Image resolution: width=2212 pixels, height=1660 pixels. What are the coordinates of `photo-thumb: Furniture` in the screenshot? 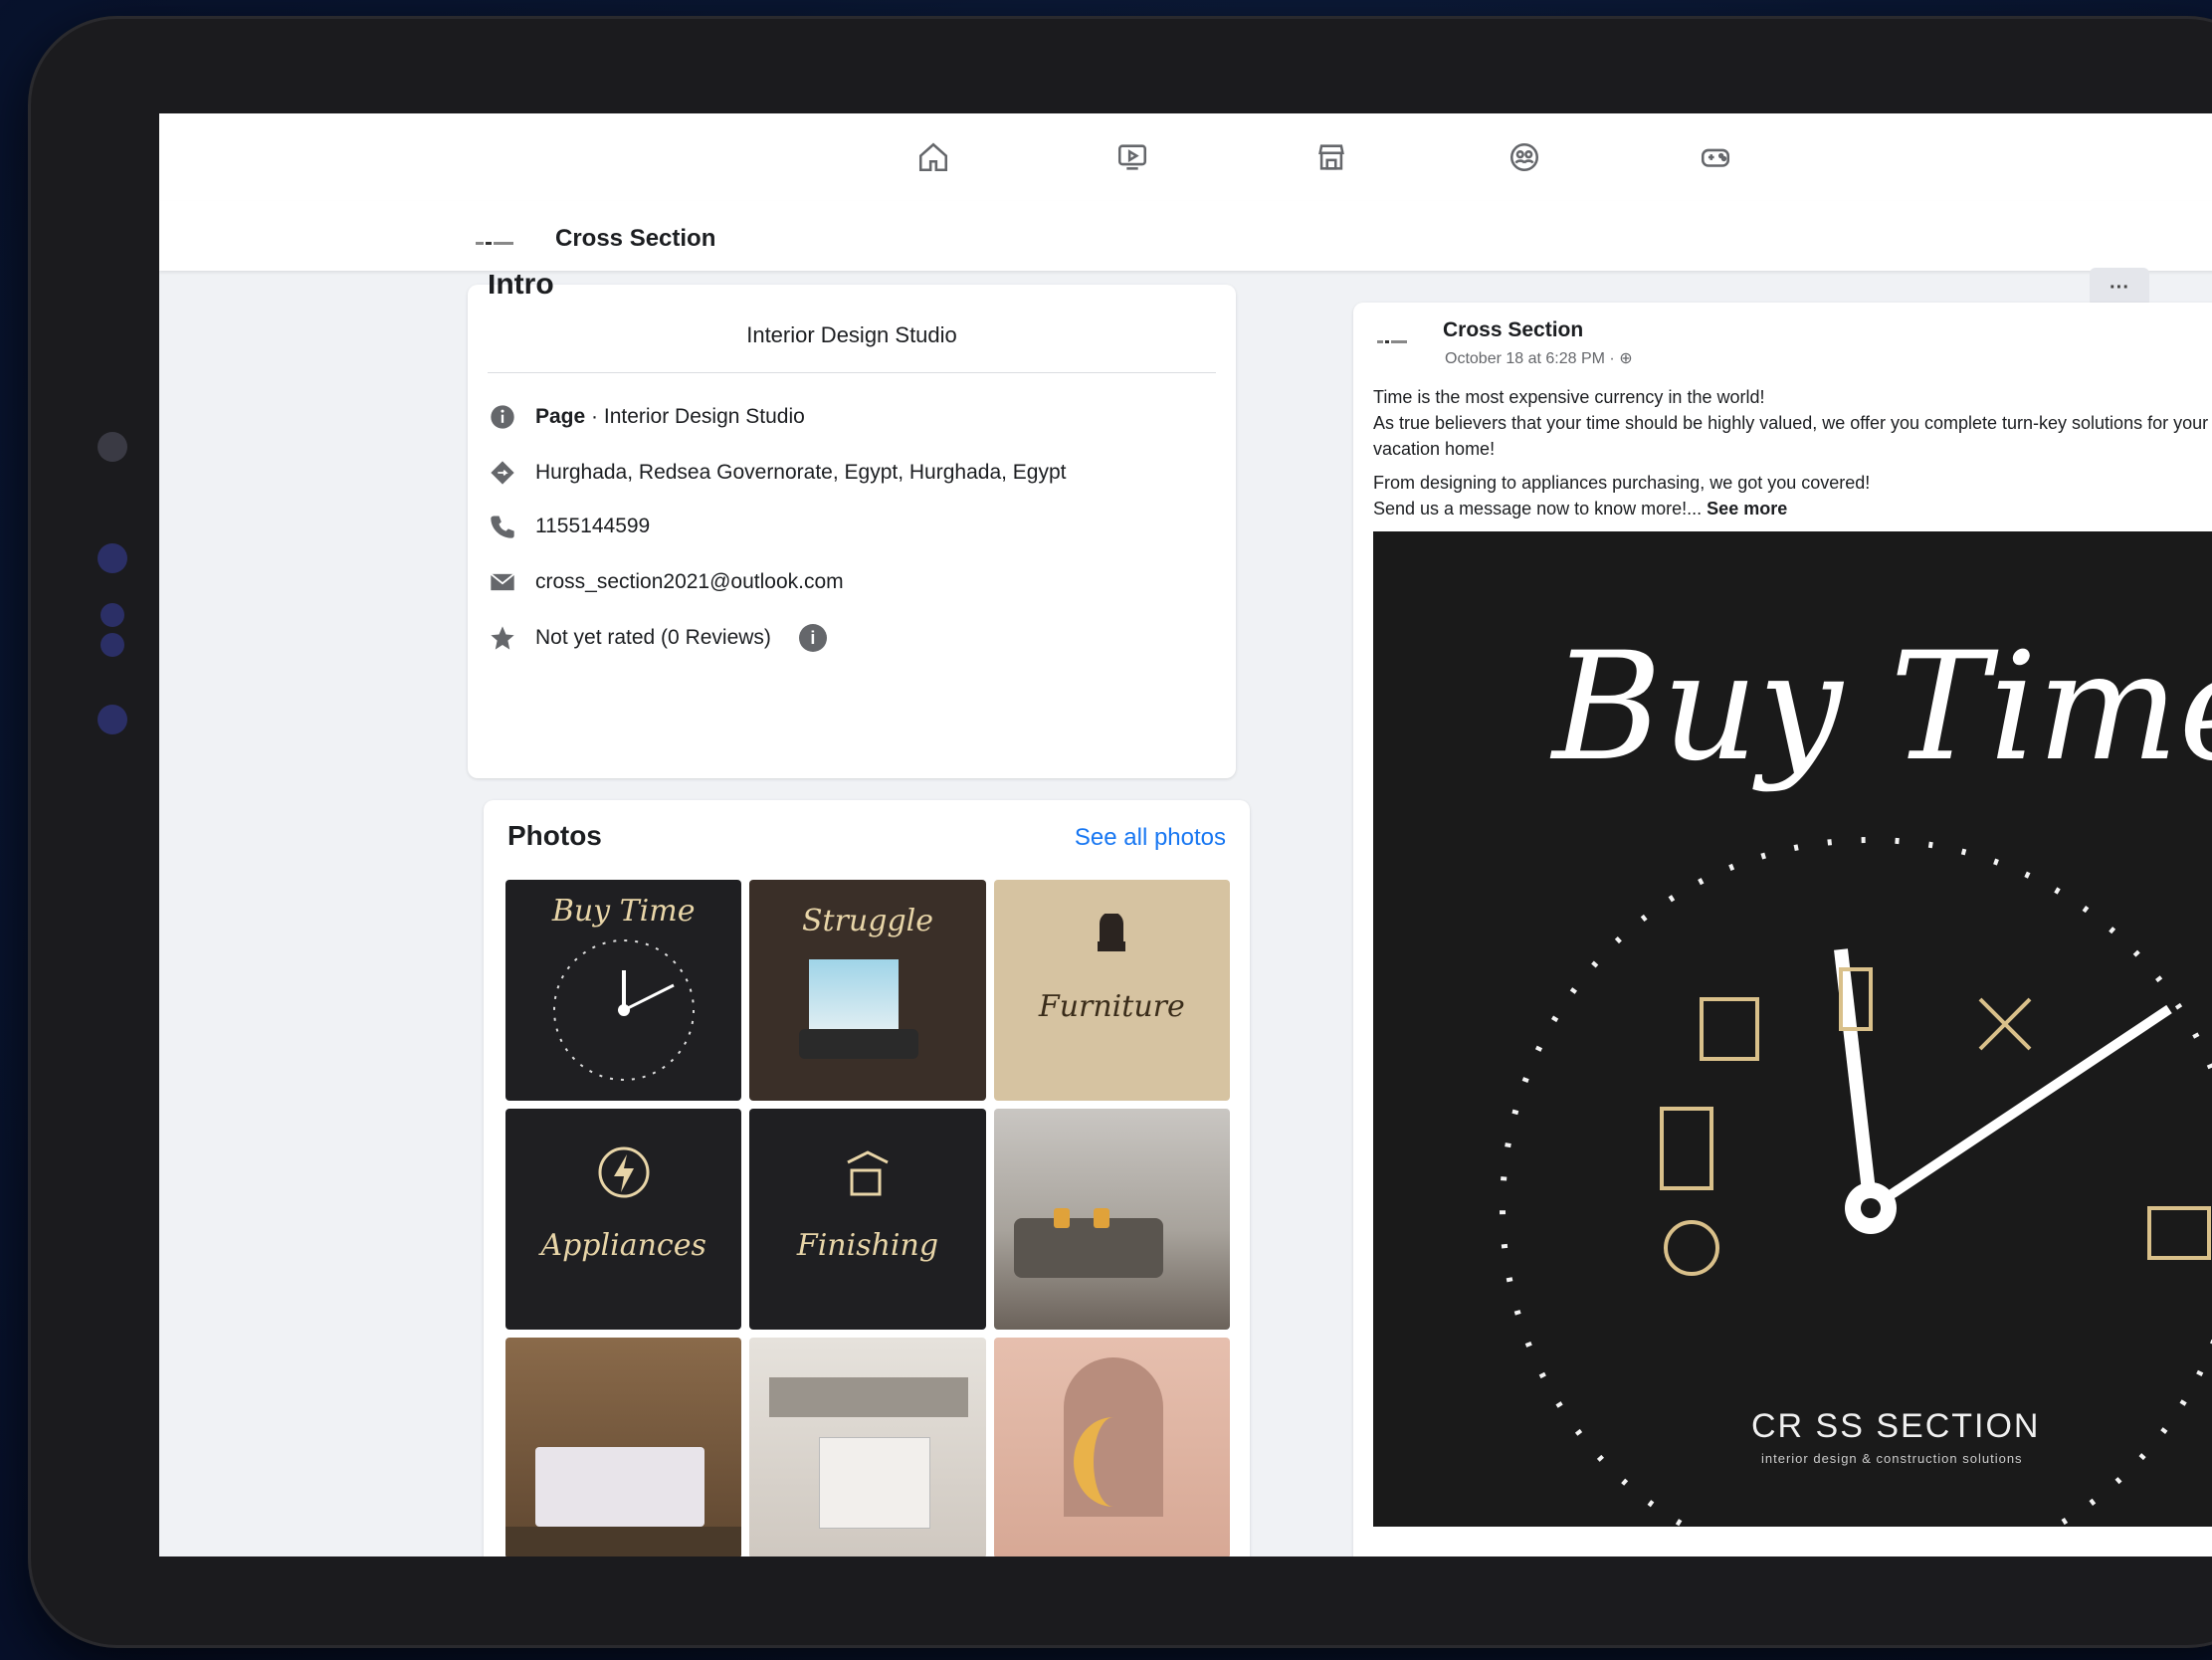 It's located at (1112, 990).